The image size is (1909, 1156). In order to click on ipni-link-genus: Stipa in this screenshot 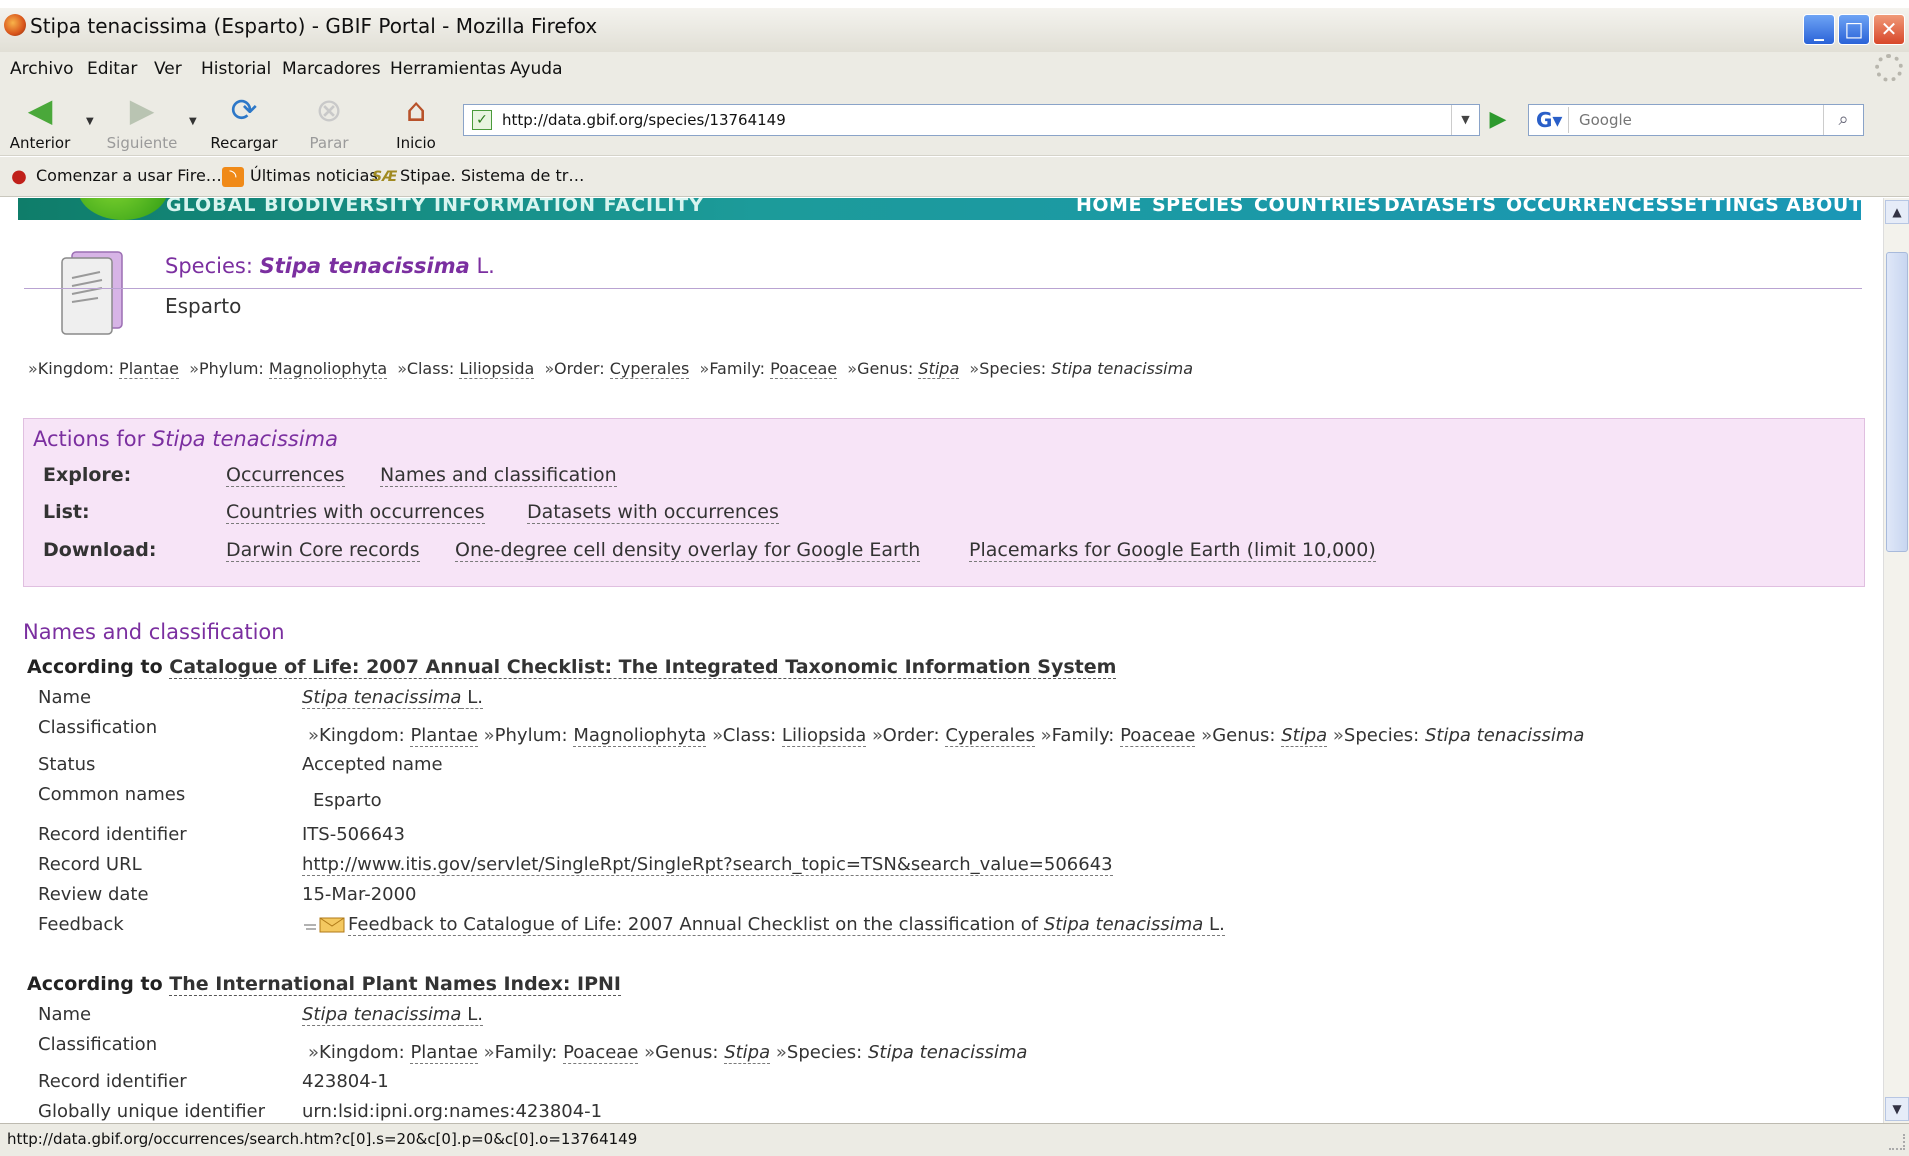, I will do `click(747, 1053)`.